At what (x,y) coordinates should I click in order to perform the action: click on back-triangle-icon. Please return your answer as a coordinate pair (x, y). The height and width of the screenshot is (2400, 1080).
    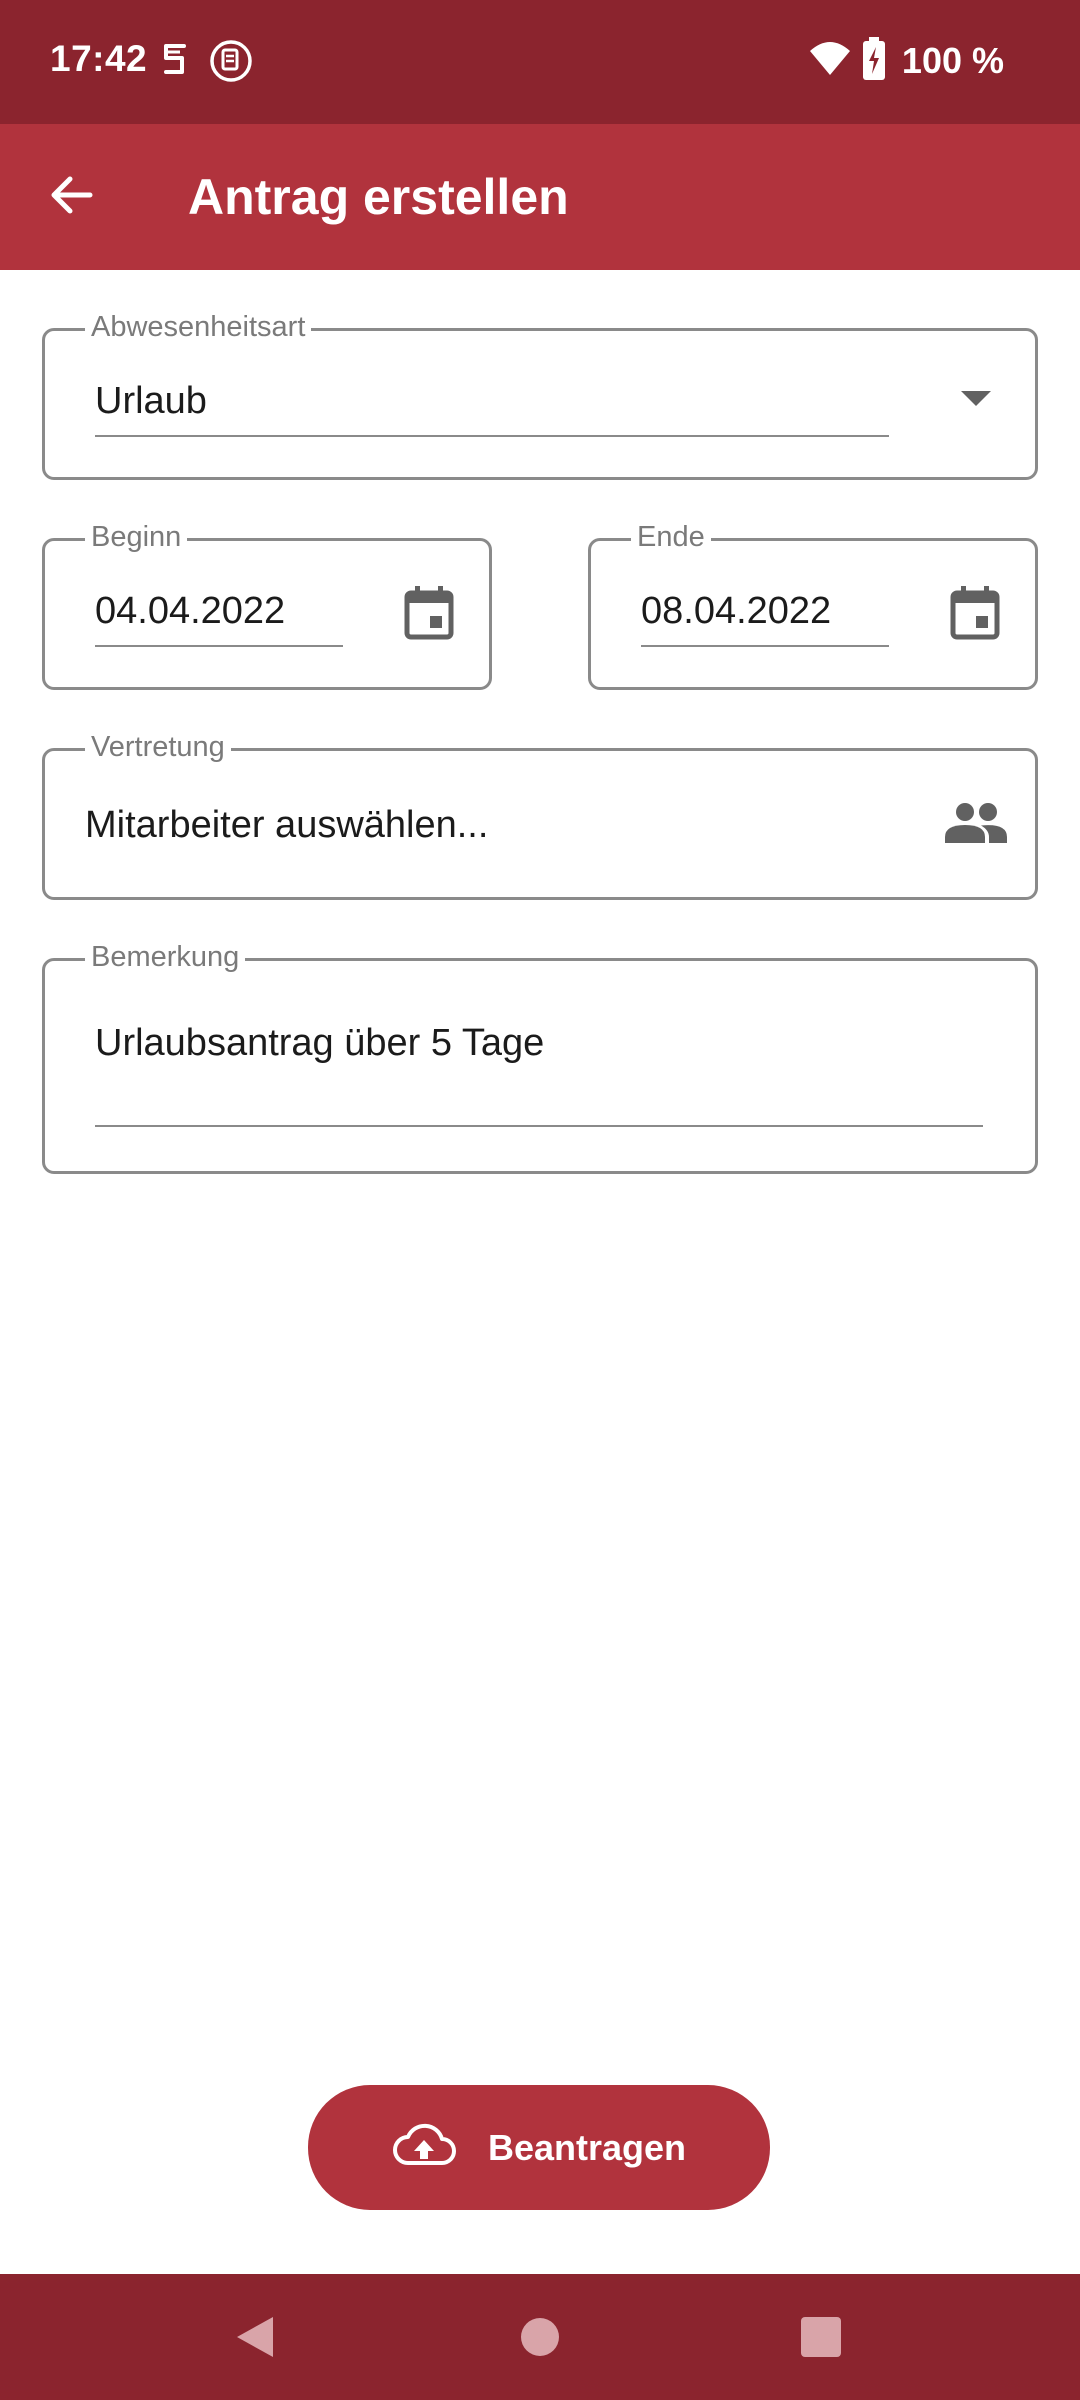
    Looking at the image, I should click on (255, 2339).